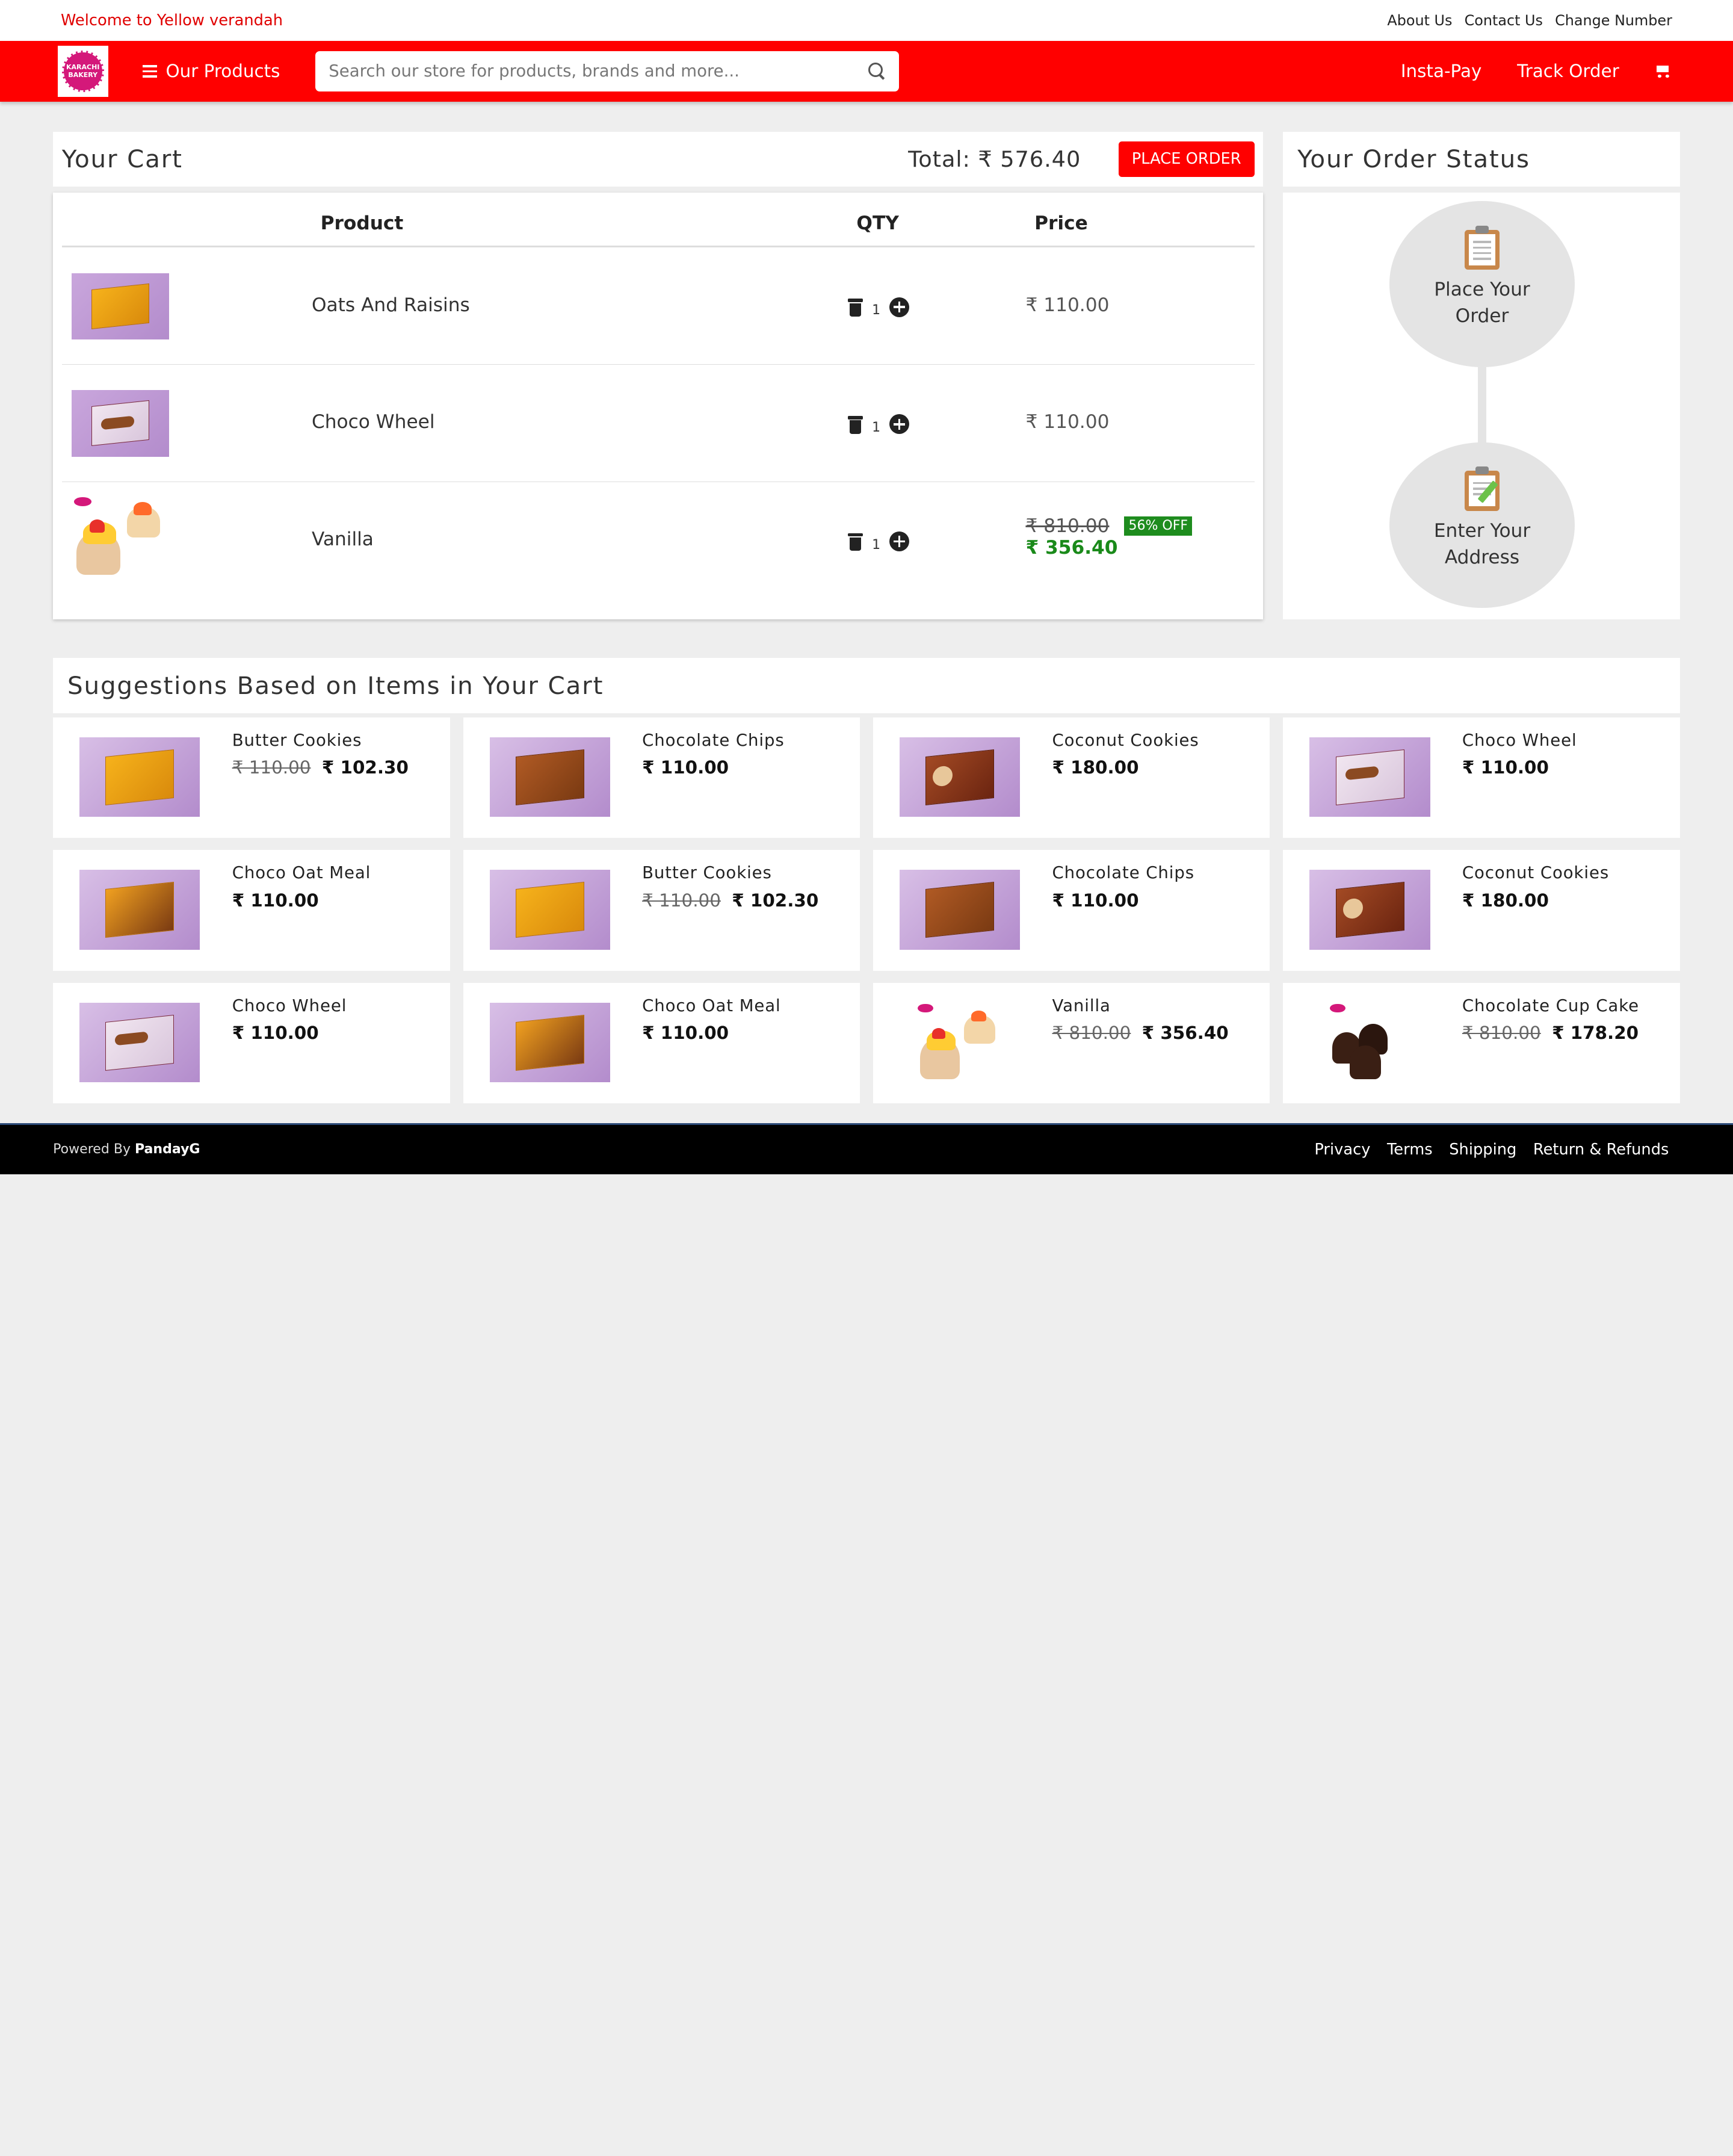  Describe the element at coordinates (1419, 21) in the screenshot. I see `about-us-link: About Us` at that location.